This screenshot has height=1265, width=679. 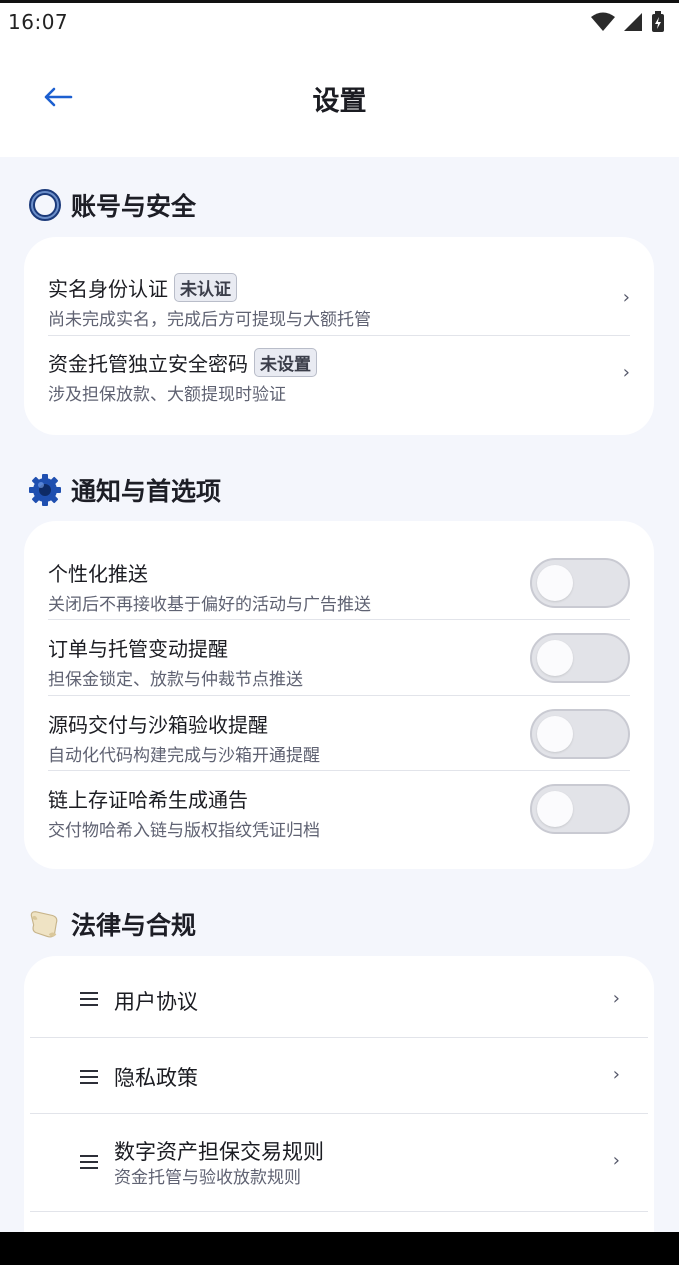 I want to click on section-title-label: 通知与首选项, so click(x=146, y=491).